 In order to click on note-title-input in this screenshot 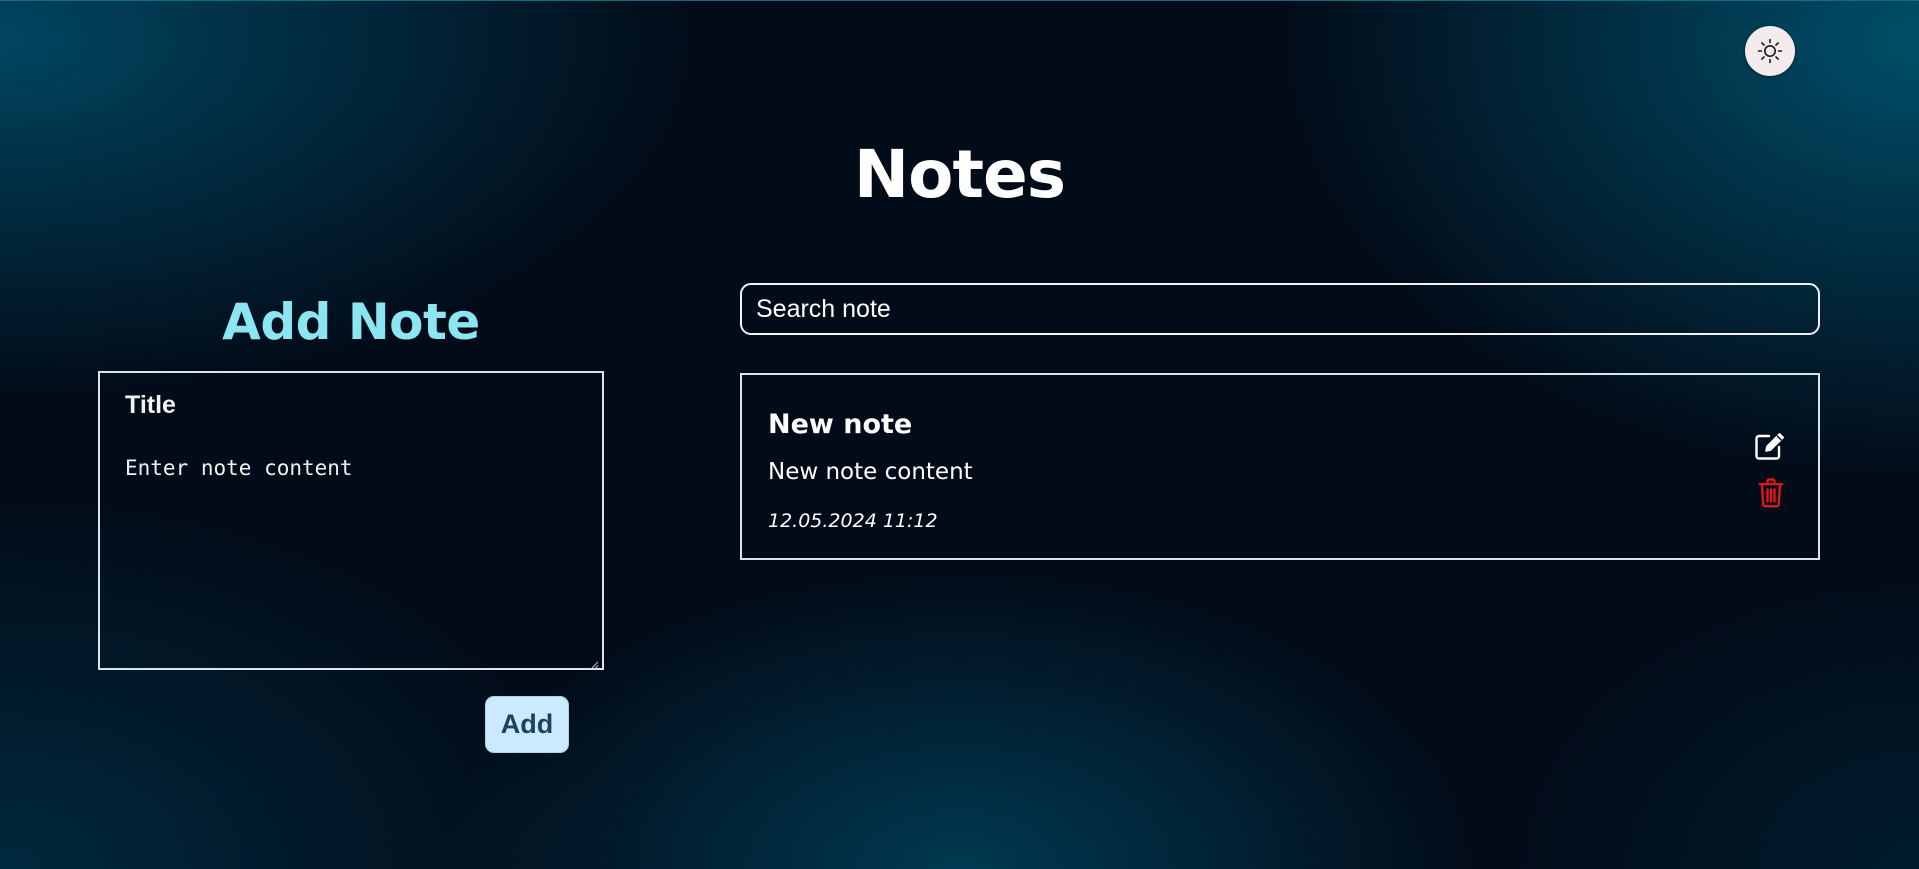, I will do `click(345, 405)`.